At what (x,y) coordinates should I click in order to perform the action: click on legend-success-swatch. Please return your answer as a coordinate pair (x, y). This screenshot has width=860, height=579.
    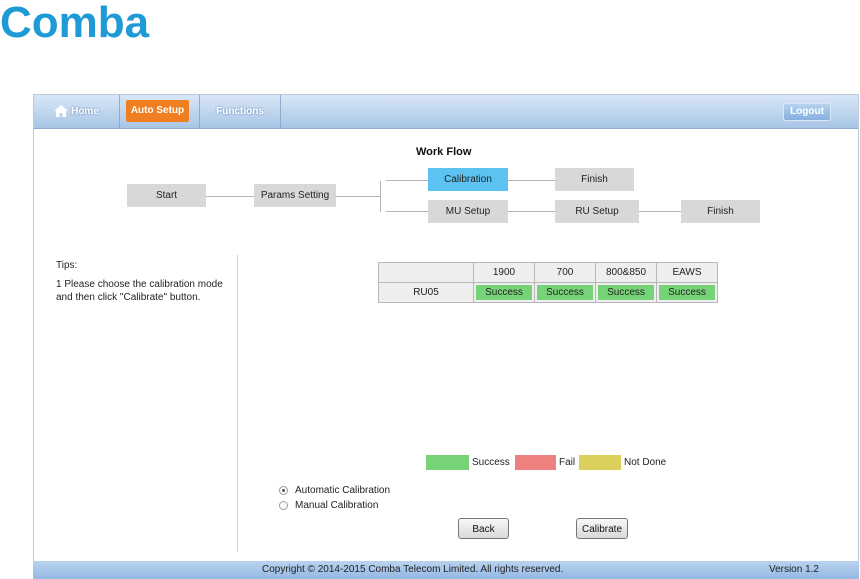
    Looking at the image, I should click on (447, 462).